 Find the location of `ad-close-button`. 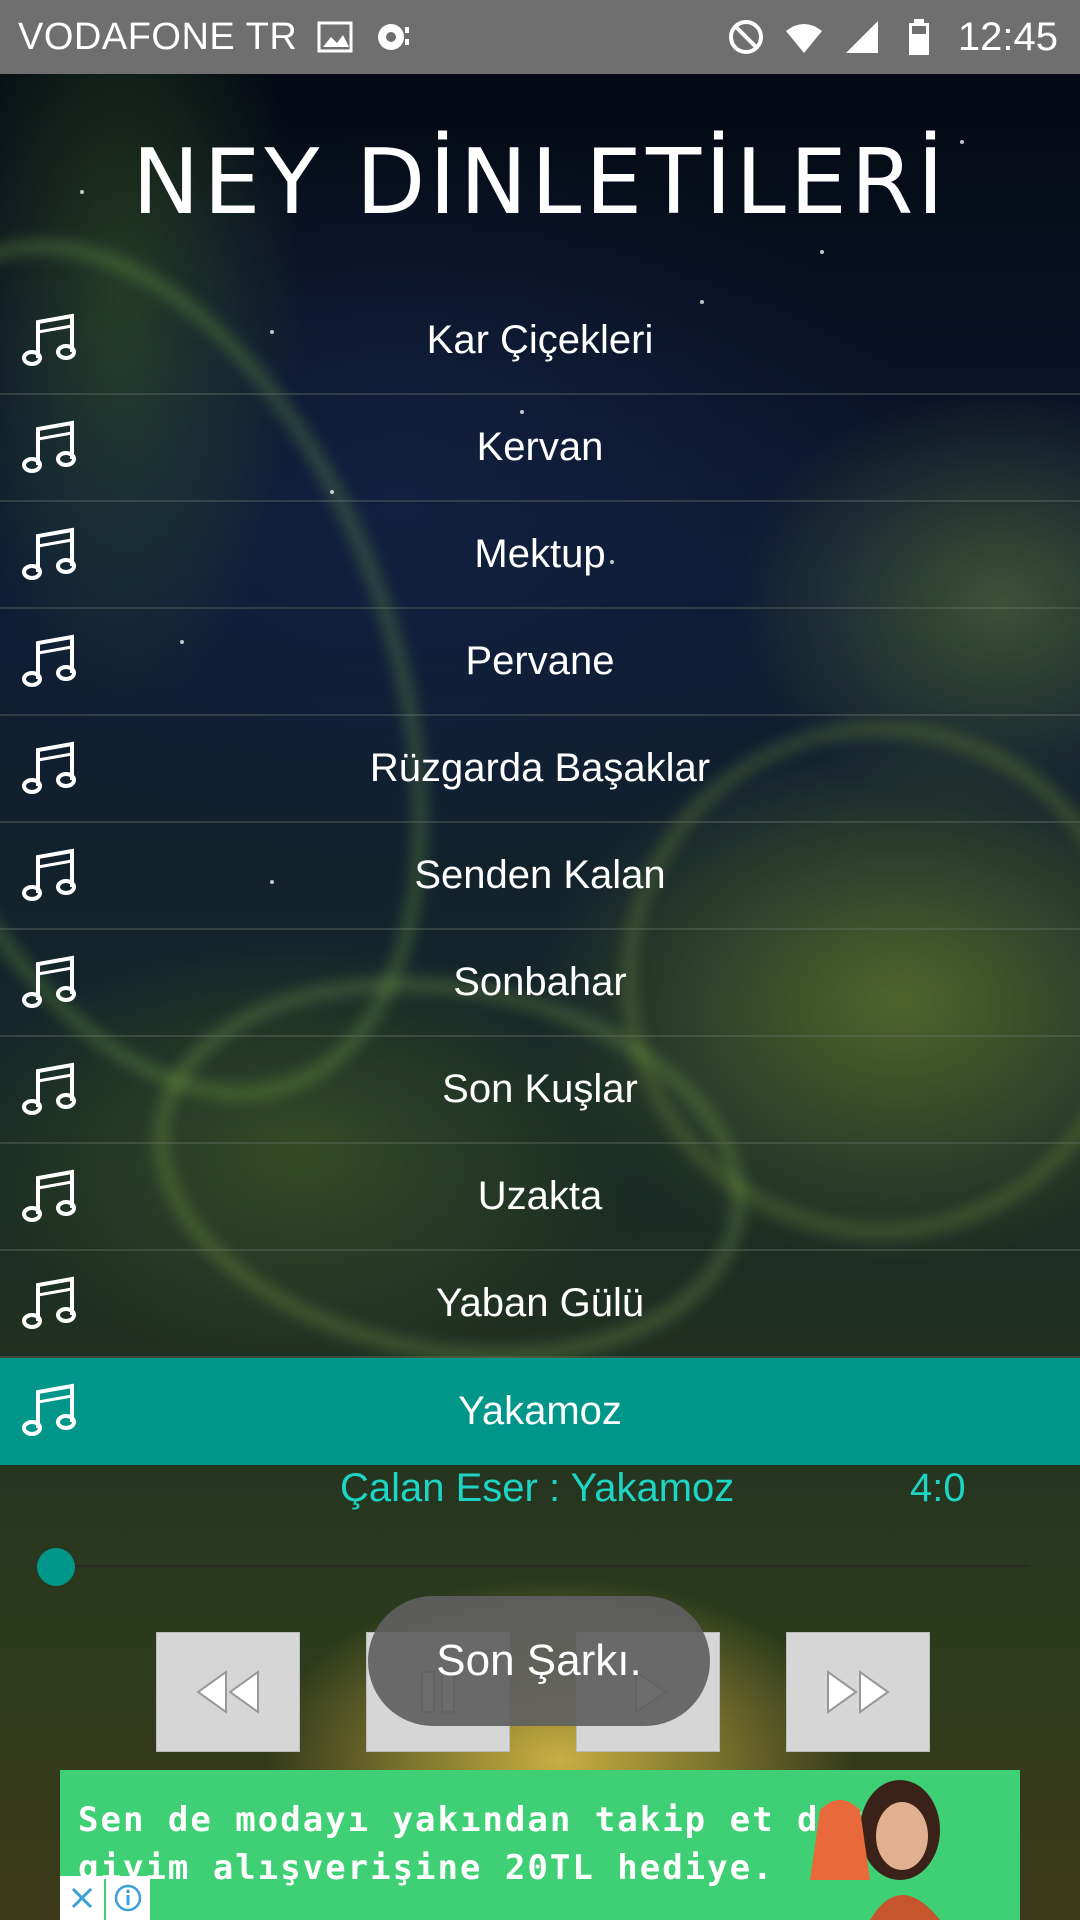

ad-close-button is located at coordinates (82, 1898).